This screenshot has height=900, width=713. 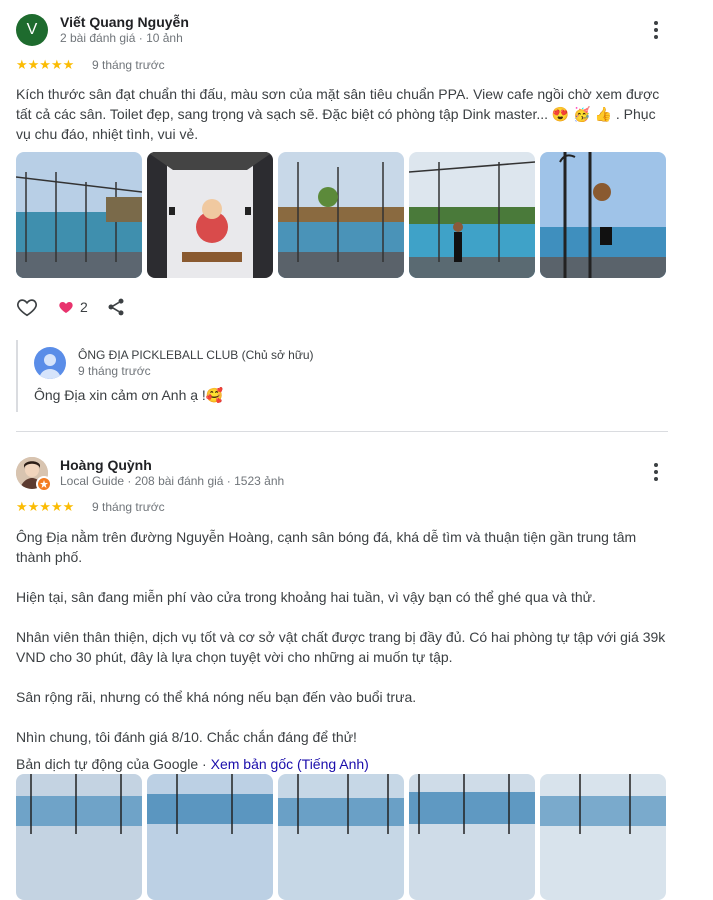 I want to click on avatar-letter: V, so click(x=32, y=29).